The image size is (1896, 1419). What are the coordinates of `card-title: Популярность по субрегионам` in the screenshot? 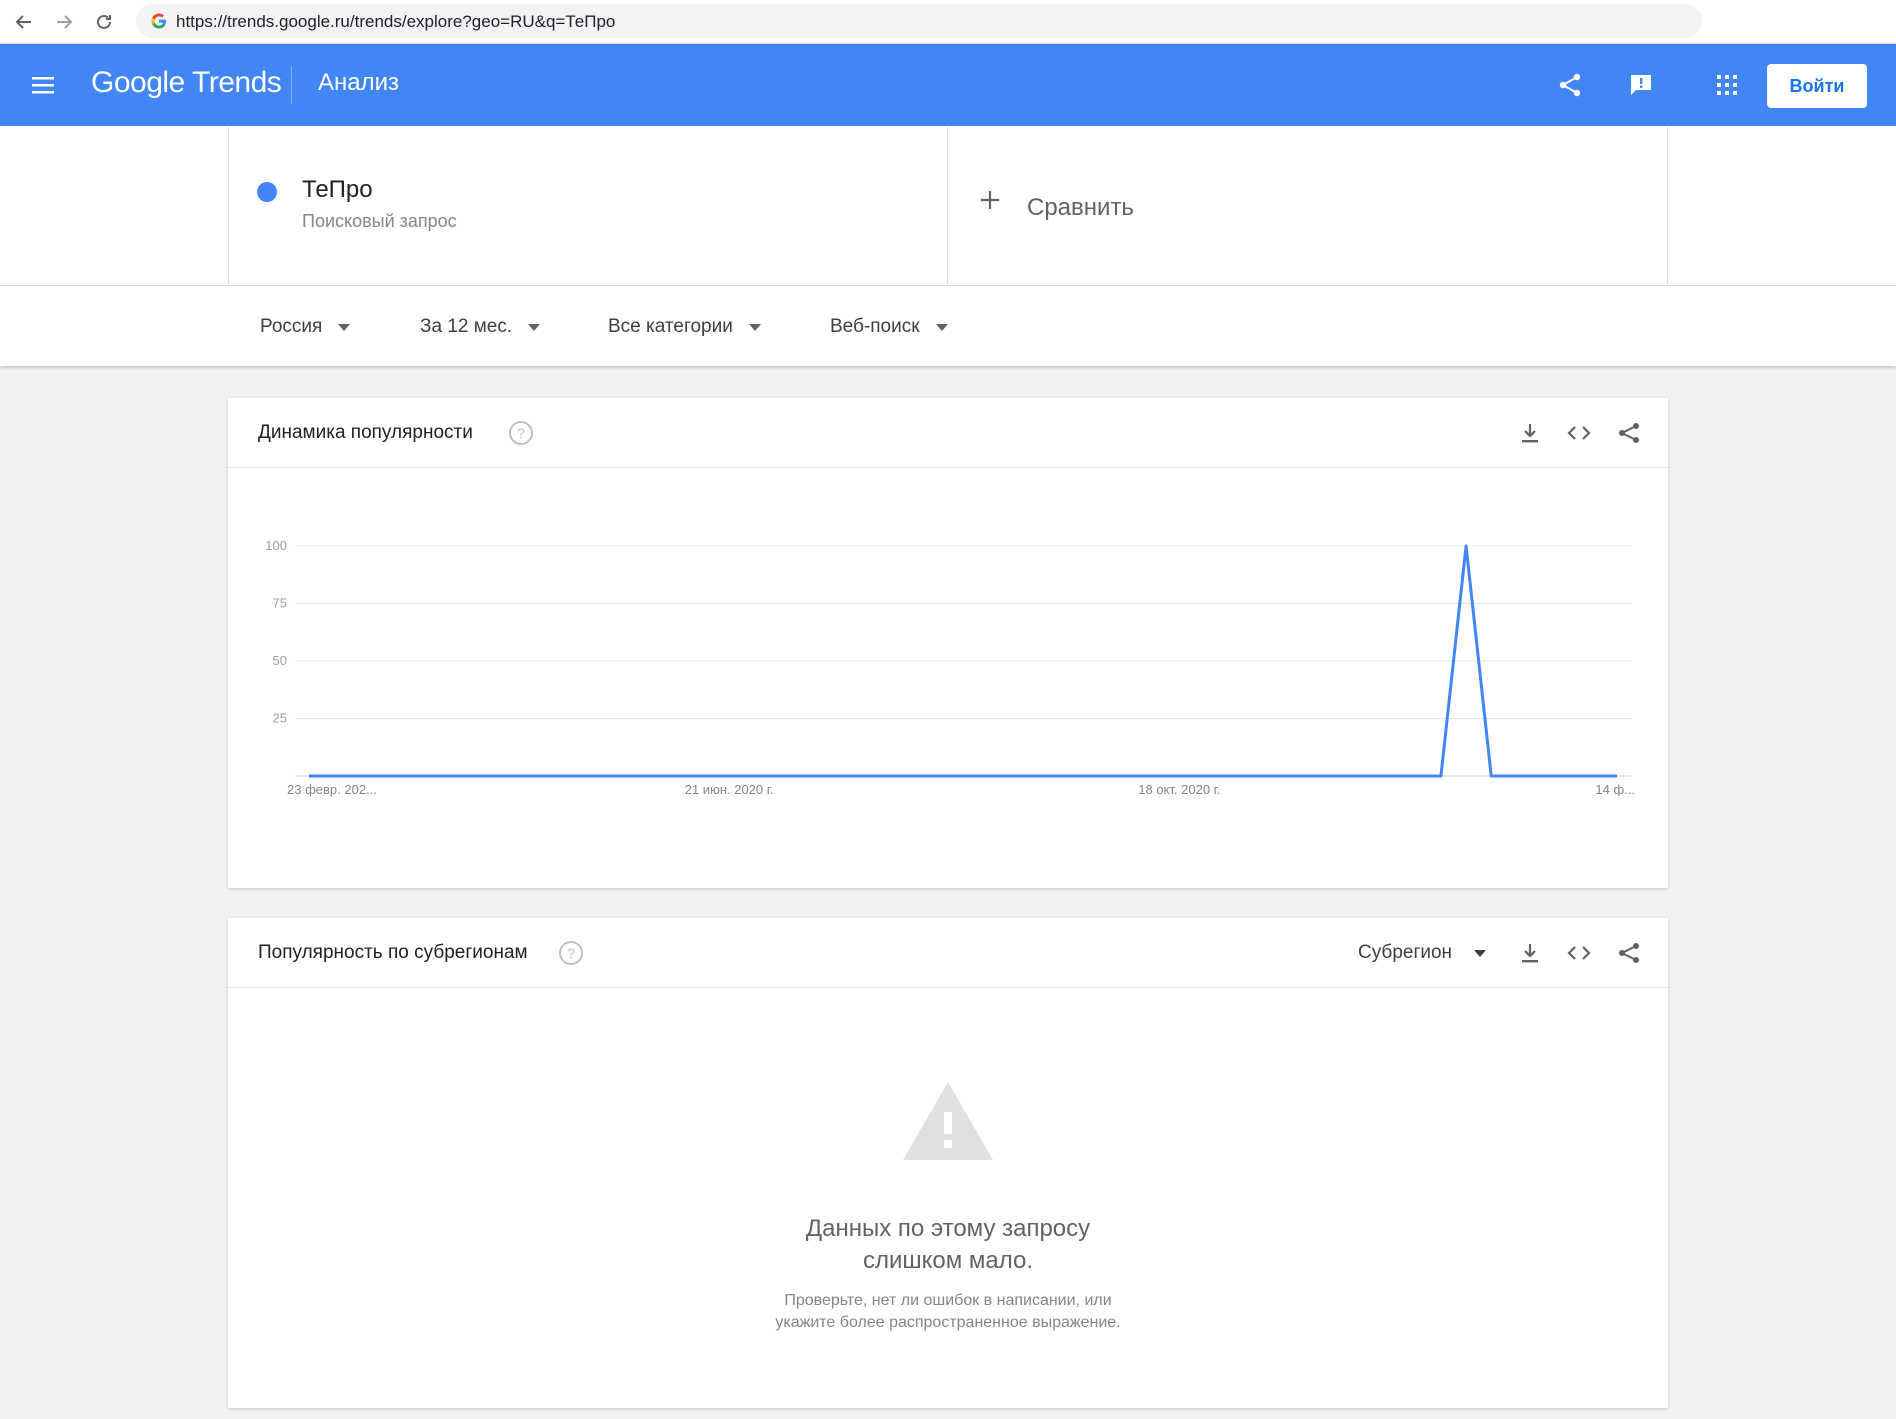 It's located at (393, 952).